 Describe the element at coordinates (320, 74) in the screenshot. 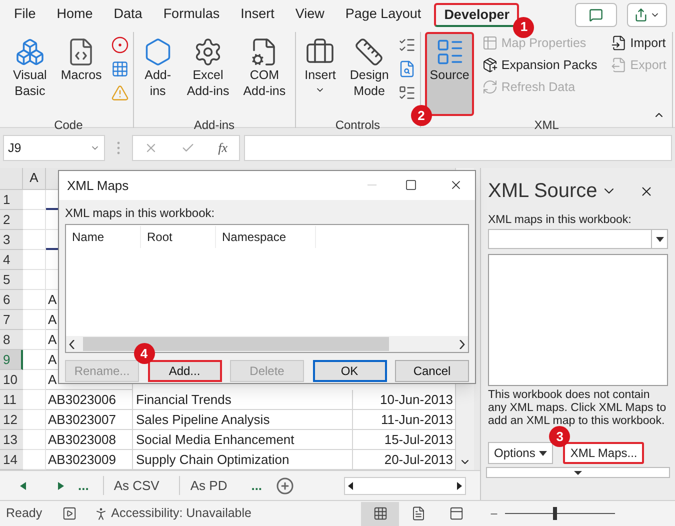

I see `ribbon-button: Insert` at that location.